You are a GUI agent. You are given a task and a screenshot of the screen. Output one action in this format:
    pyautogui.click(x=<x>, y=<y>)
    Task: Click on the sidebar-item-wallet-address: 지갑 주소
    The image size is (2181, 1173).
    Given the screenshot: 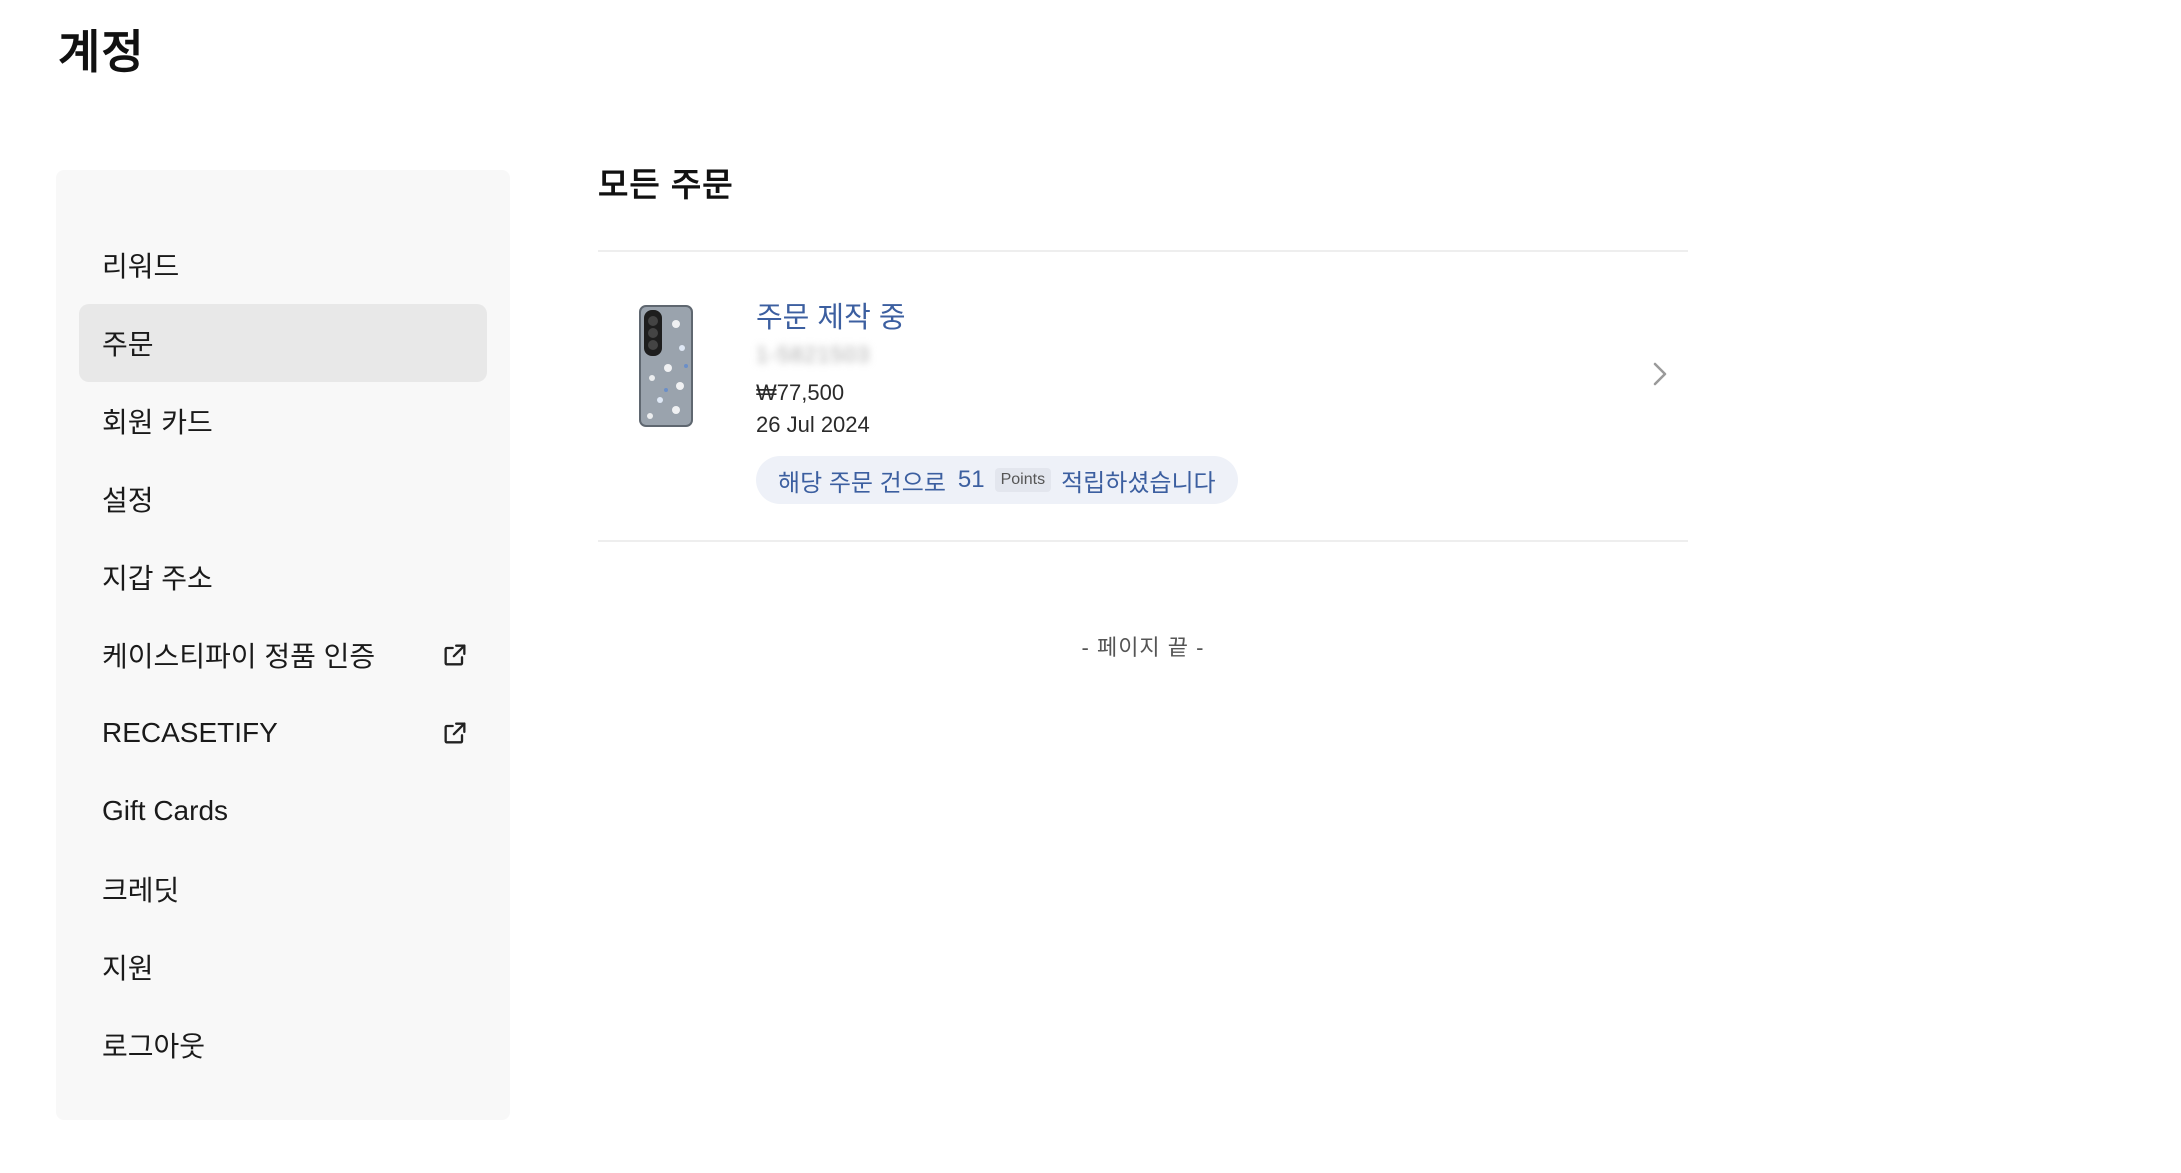 What is the action you would take?
    pyautogui.click(x=283, y=577)
    